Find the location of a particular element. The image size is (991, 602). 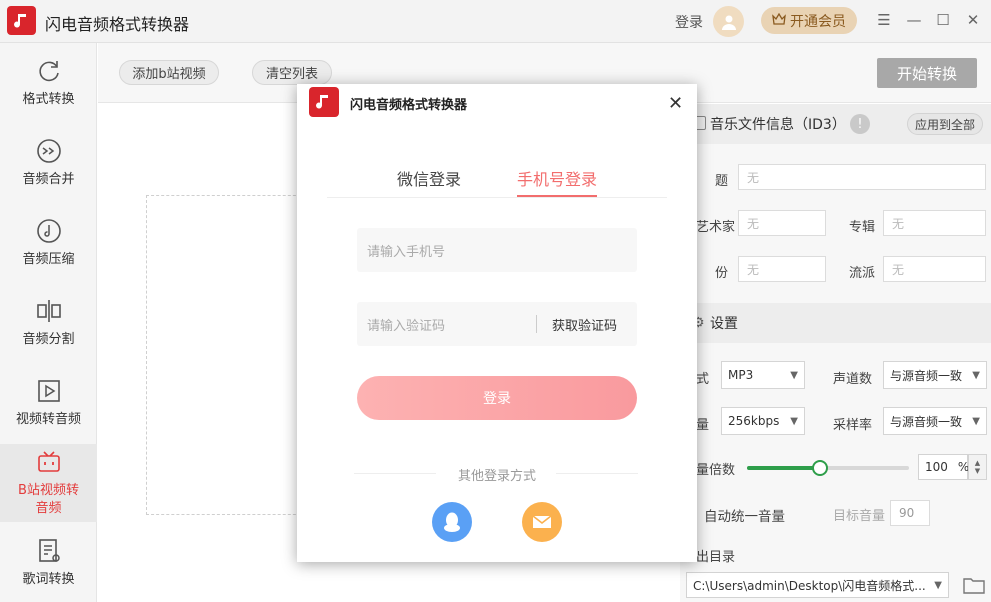

id3-section-header: 音乐文件信息（ID3） ! 应用到全部 is located at coordinates (835, 124).